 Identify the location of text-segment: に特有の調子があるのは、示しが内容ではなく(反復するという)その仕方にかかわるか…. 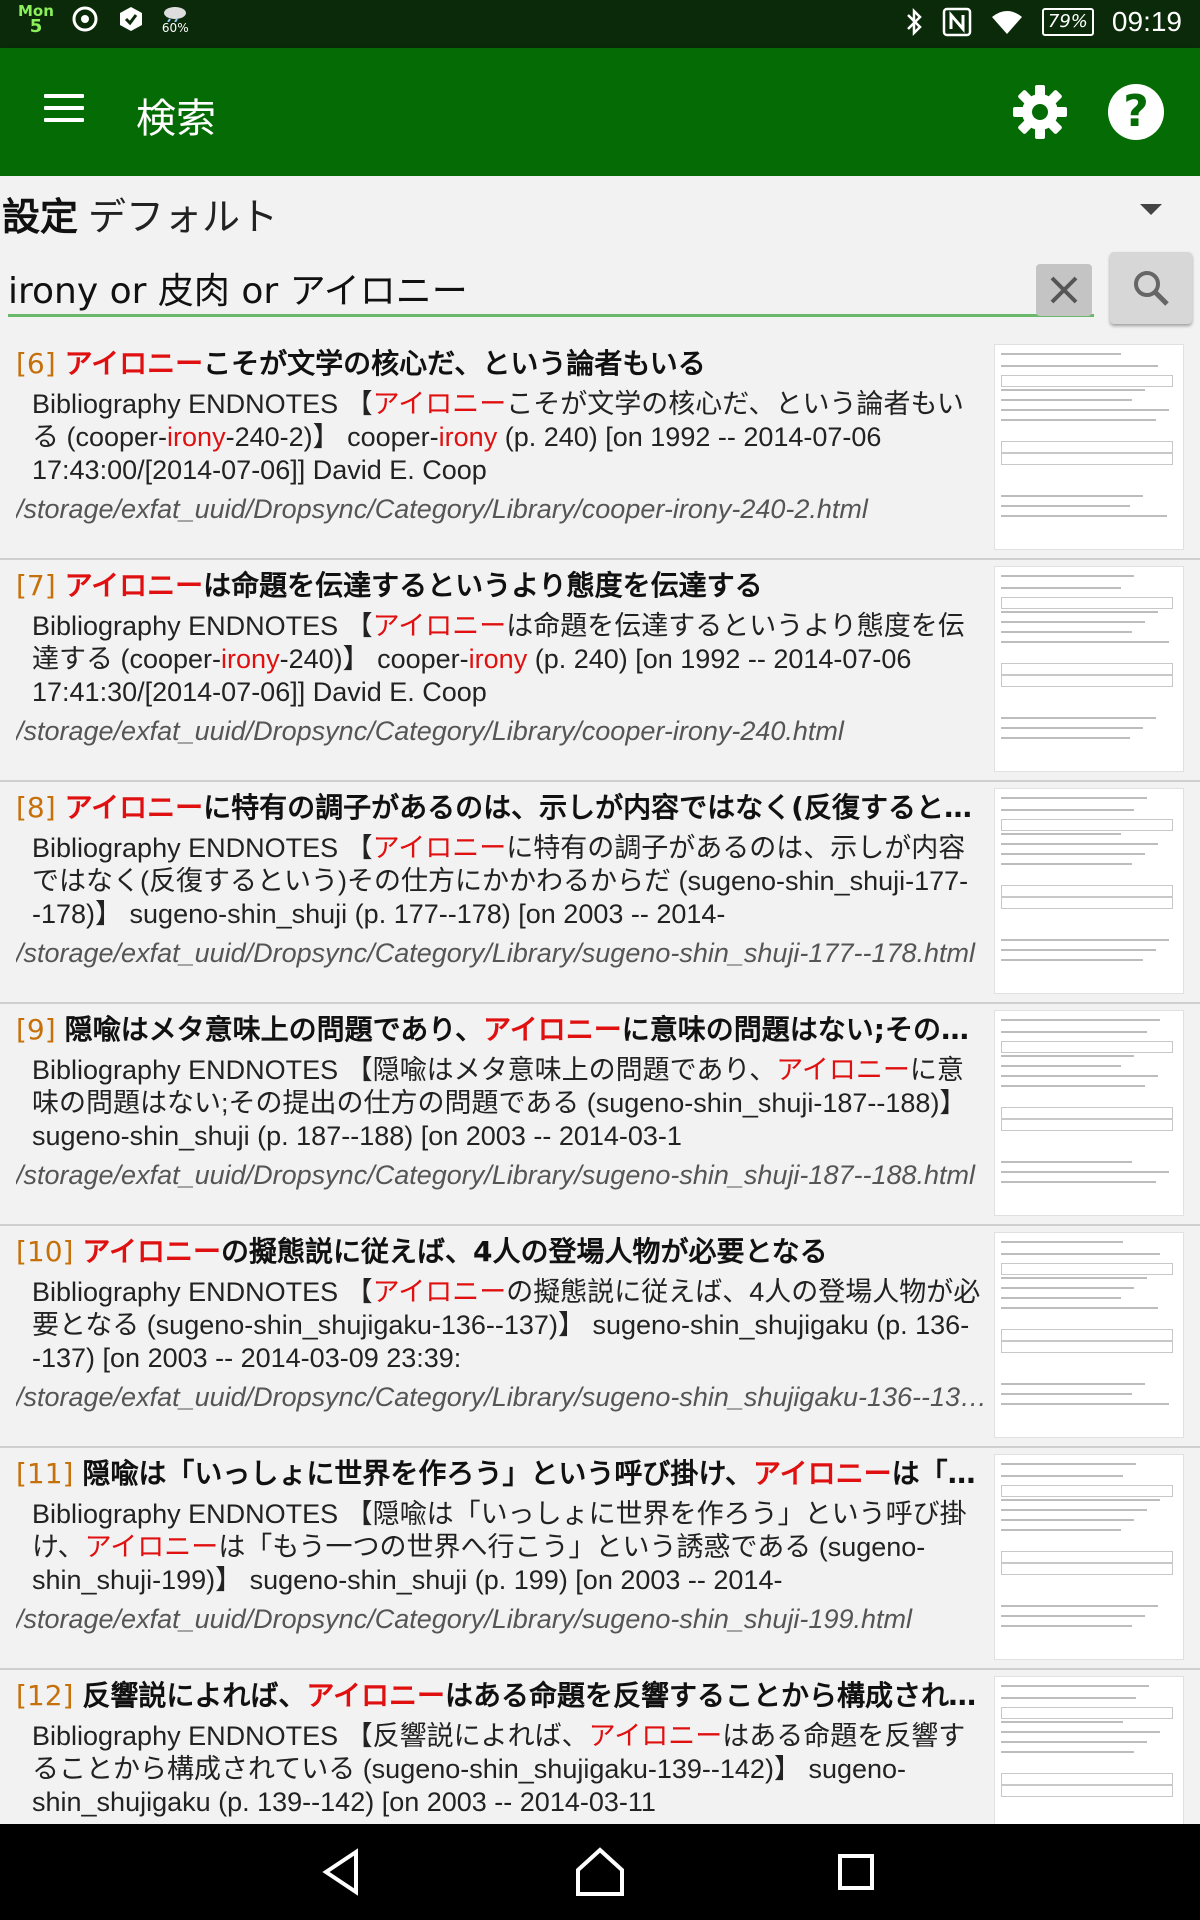
(596, 807).